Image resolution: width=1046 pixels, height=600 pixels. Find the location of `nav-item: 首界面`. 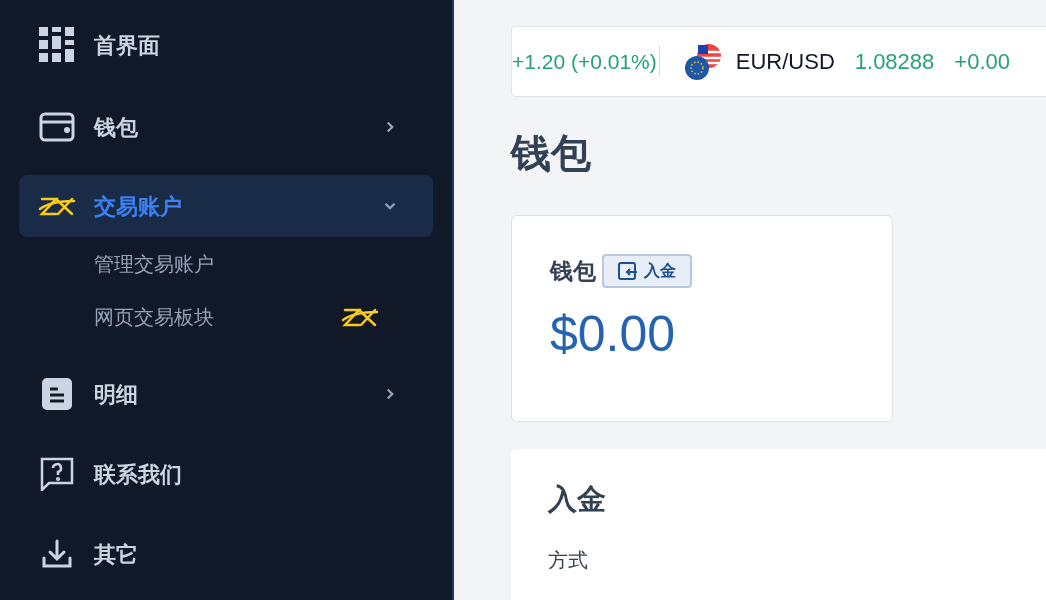

nav-item: 首界面 is located at coordinates (226, 45).